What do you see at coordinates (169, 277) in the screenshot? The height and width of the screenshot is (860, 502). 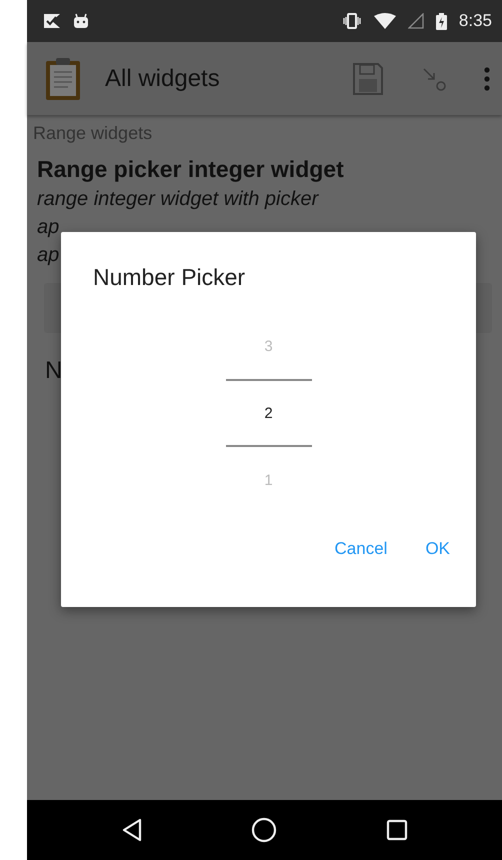 I see `dialog-title: Number Picker` at bounding box center [169, 277].